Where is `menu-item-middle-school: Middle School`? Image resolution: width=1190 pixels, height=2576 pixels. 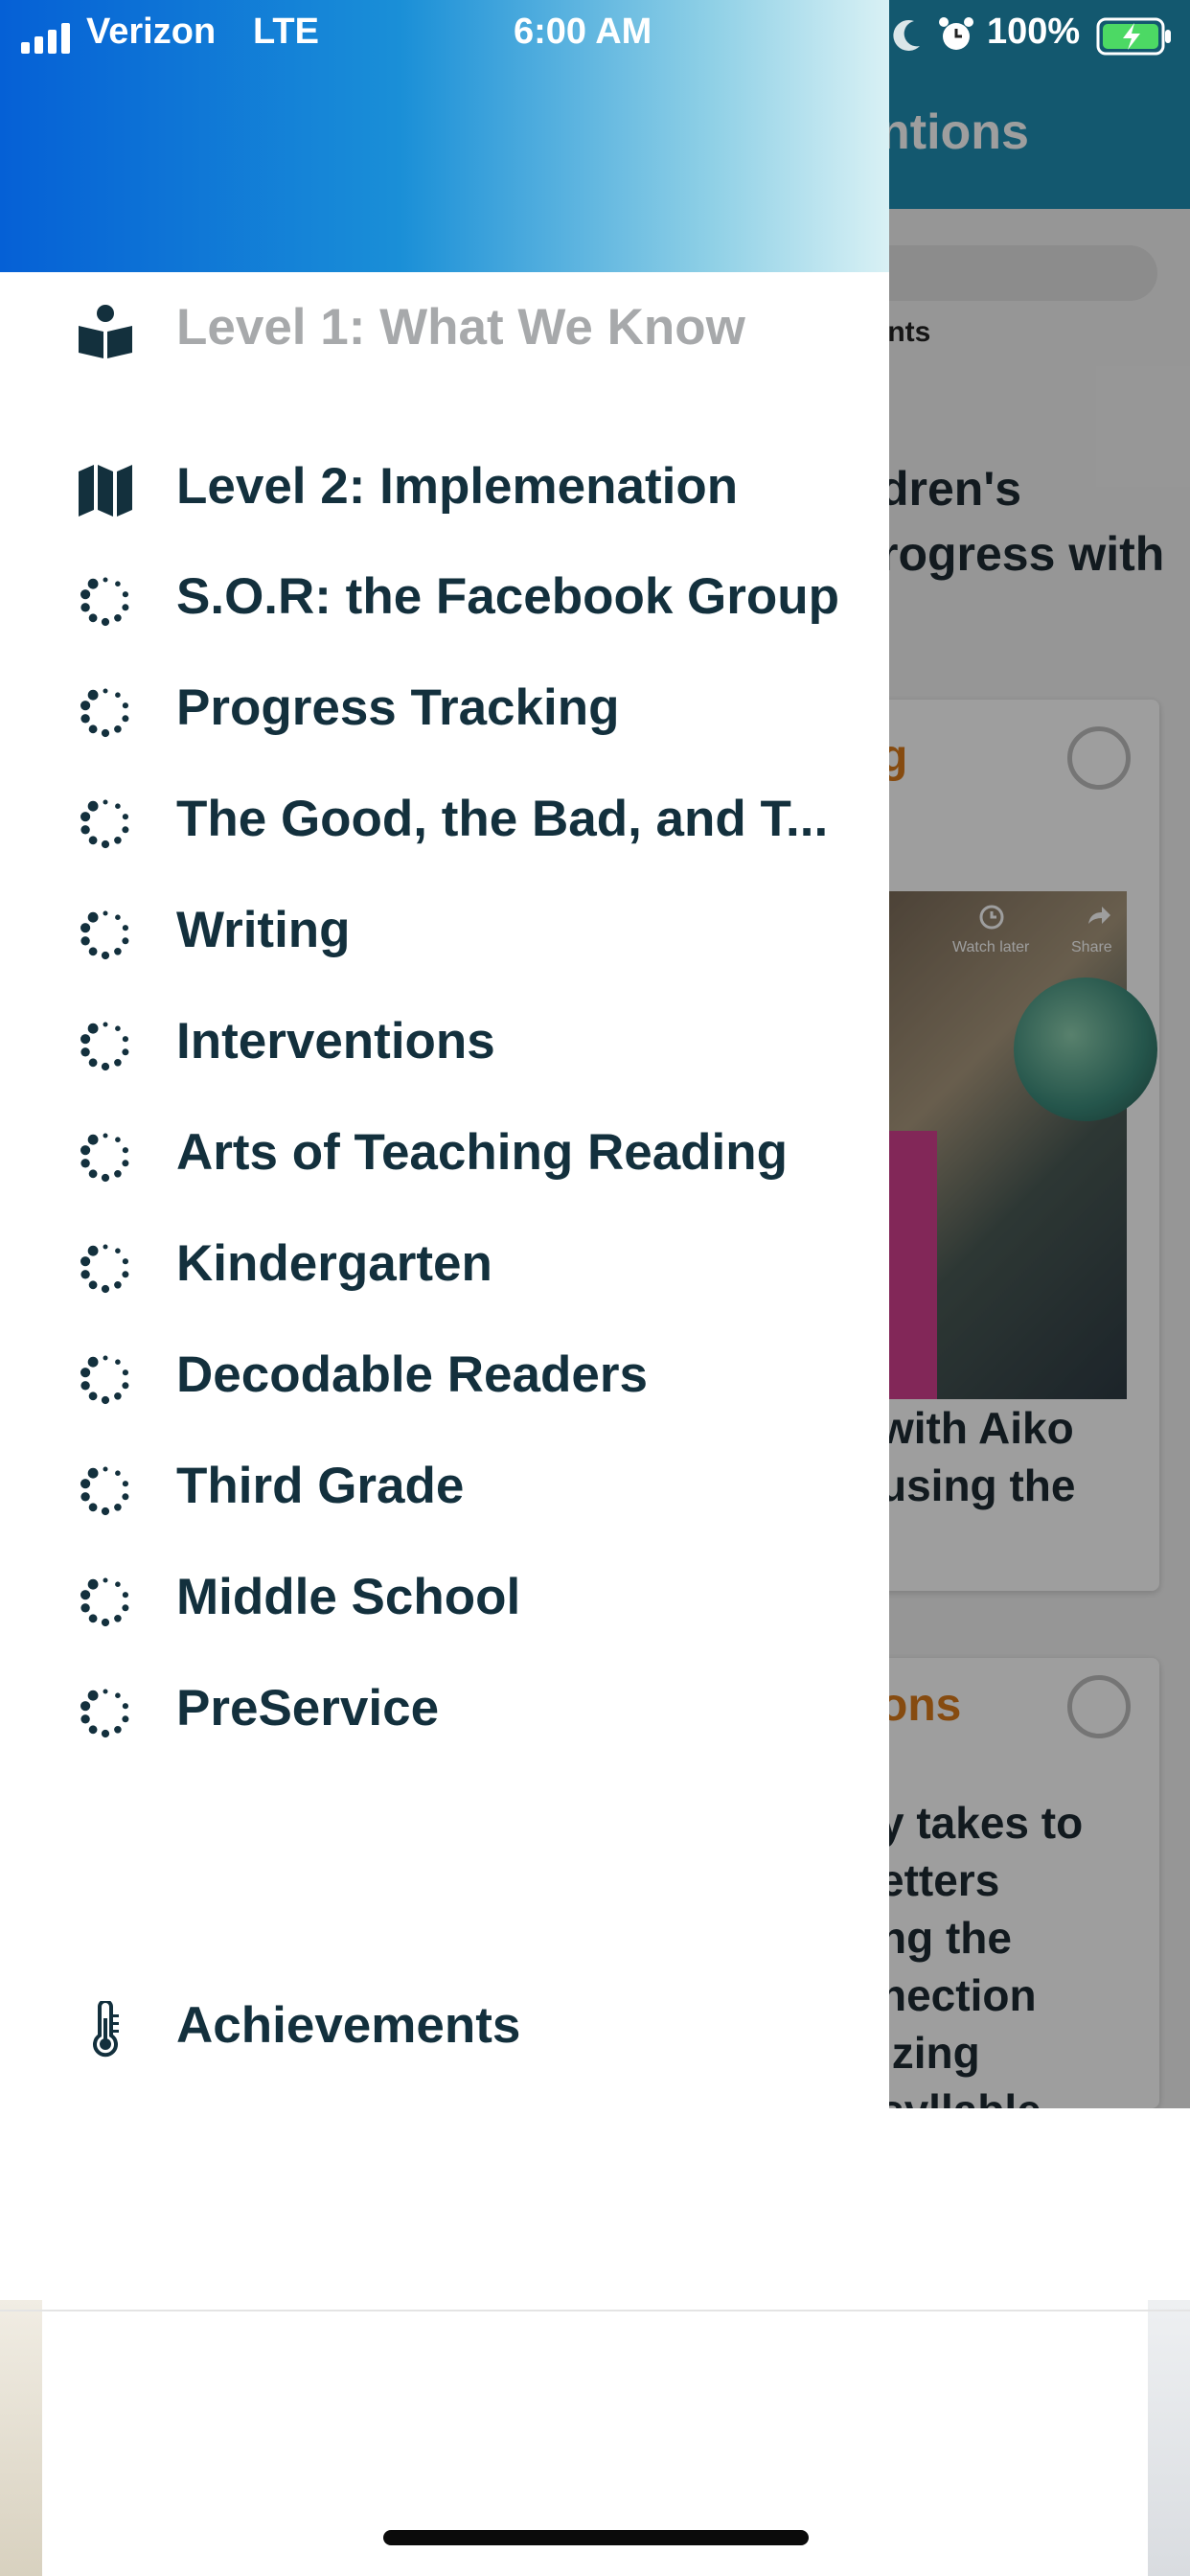 menu-item-middle-school: Middle School is located at coordinates (445, 1598).